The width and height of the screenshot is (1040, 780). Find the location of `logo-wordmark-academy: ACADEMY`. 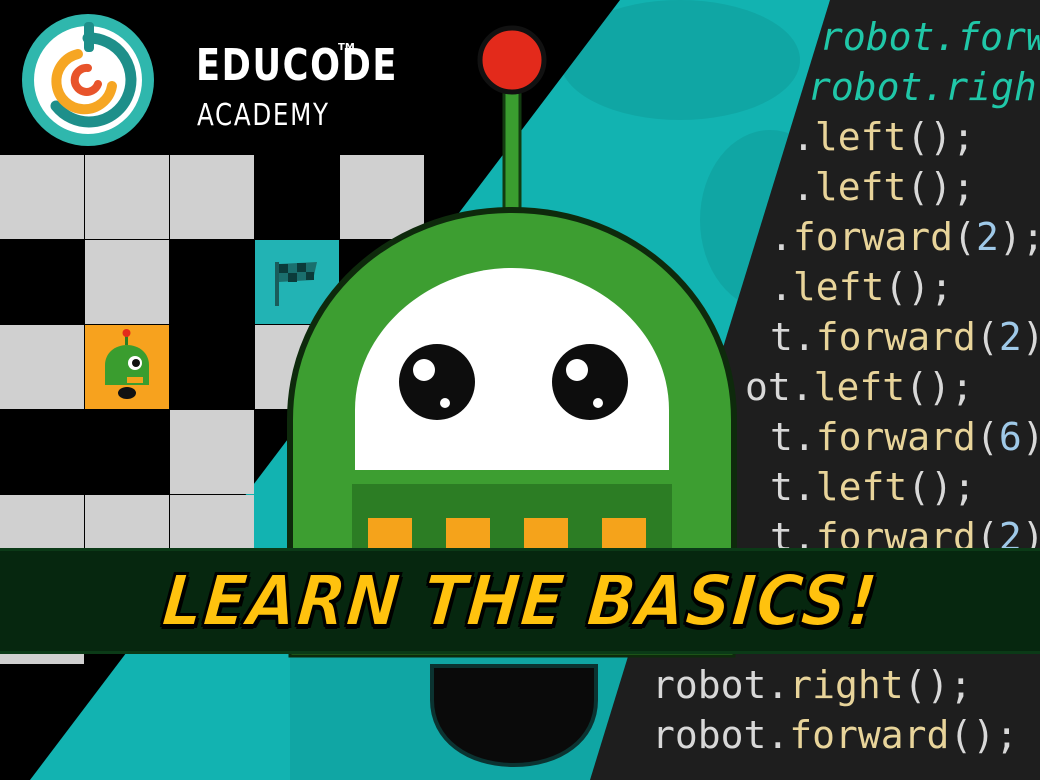

logo-wordmark-academy: ACADEMY is located at coordinates (263, 115).